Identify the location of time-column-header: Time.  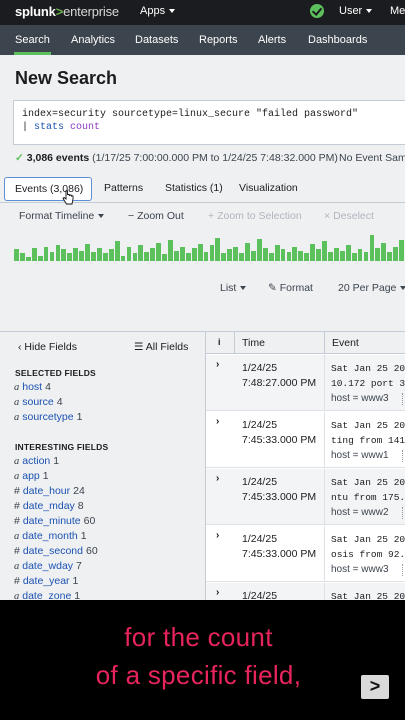
(253, 343).